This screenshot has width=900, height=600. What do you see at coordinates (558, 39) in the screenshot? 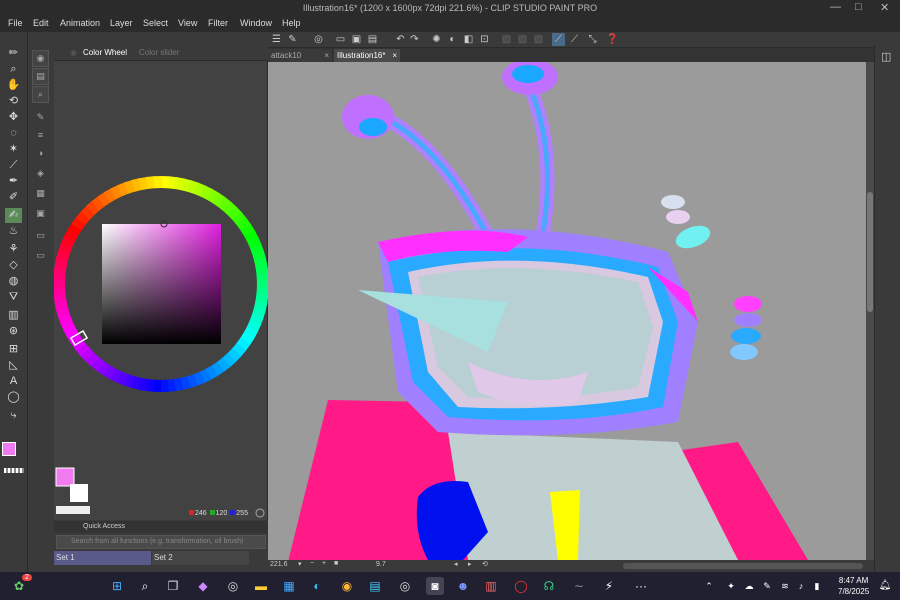
I see `stabilizer-icon: ⟋` at bounding box center [558, 39].